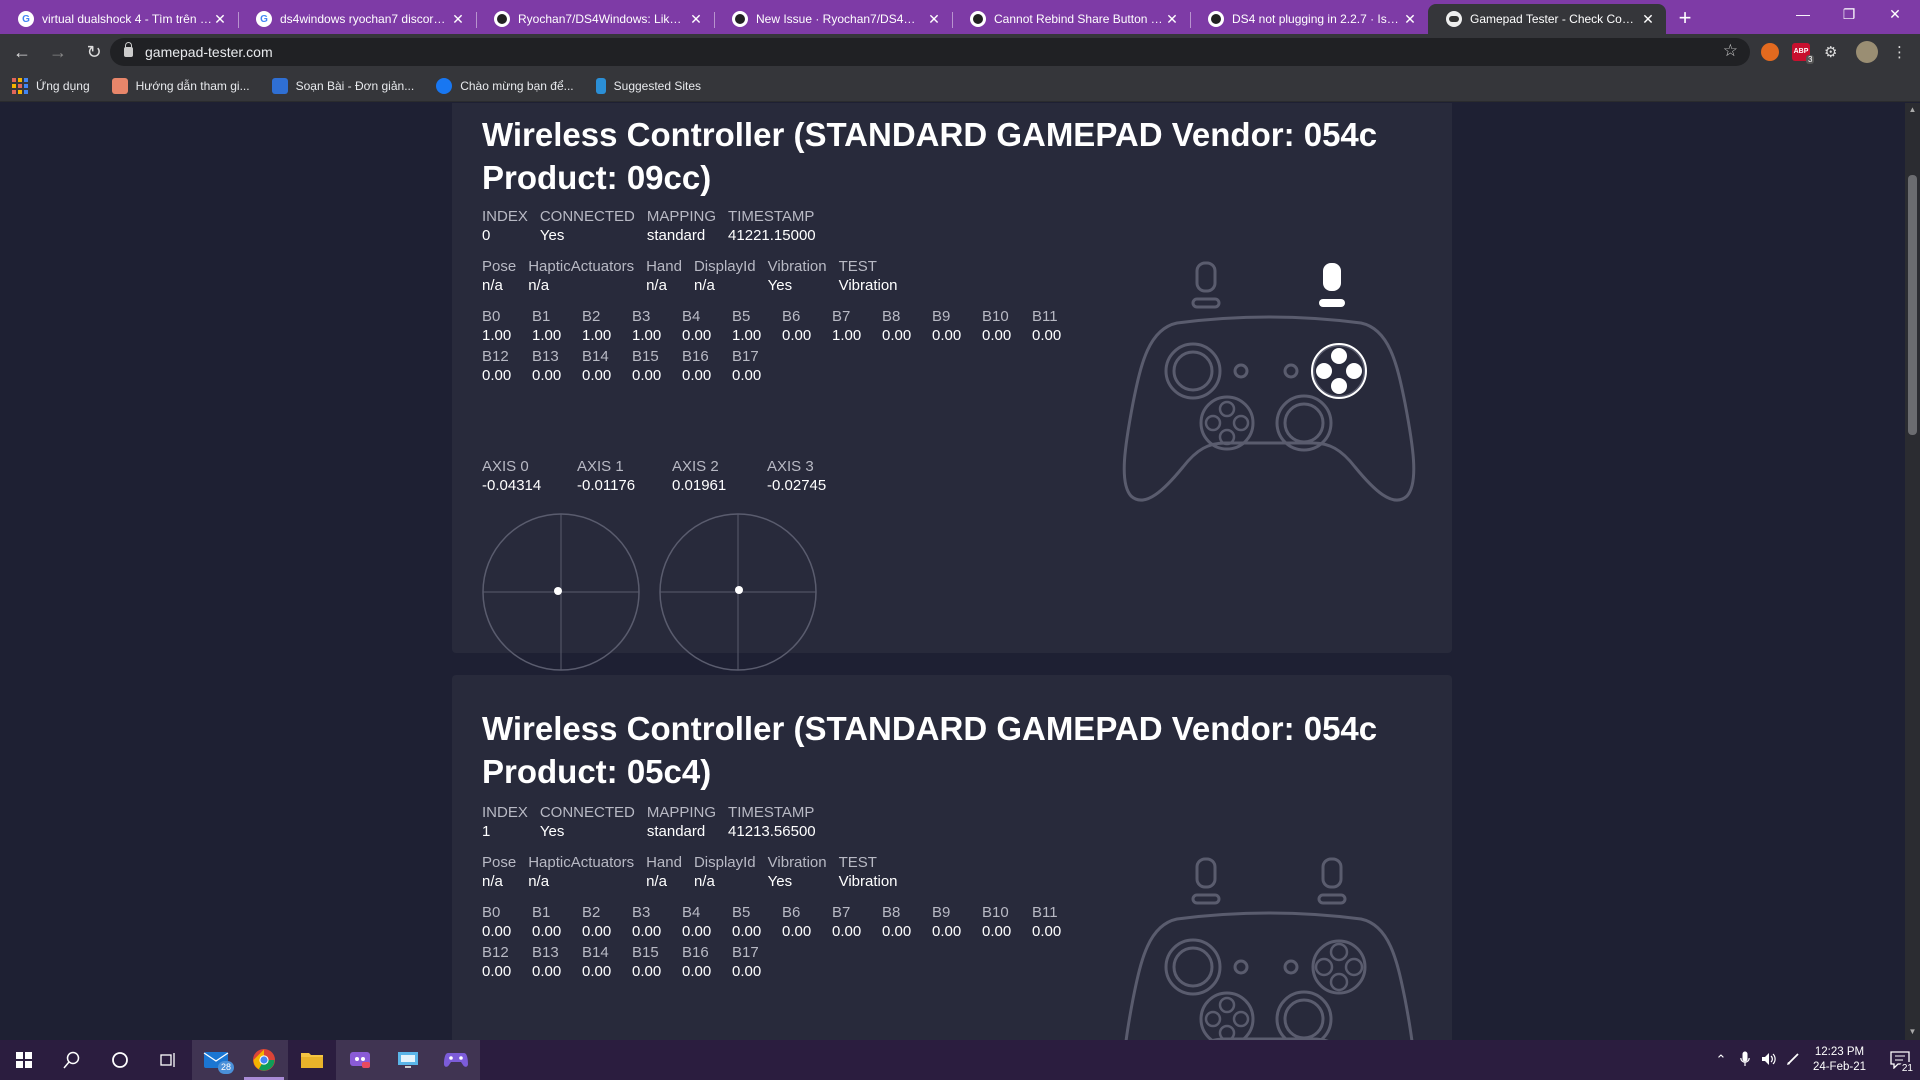  What do you see at coordinates (58, 52) in the screenshot?
I see `forward-arrow-icon: →` at bounding box center [58, 52].